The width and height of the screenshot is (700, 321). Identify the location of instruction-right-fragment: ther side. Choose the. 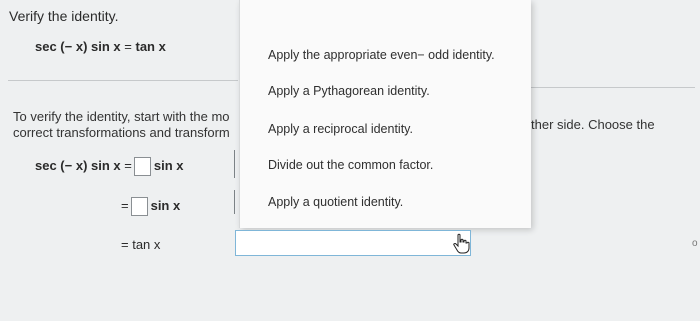
(593, 124).